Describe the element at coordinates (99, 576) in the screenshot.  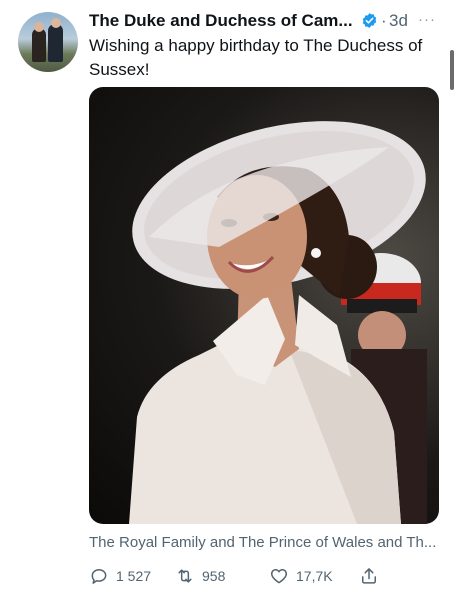
I see `reply-icon` at that location.